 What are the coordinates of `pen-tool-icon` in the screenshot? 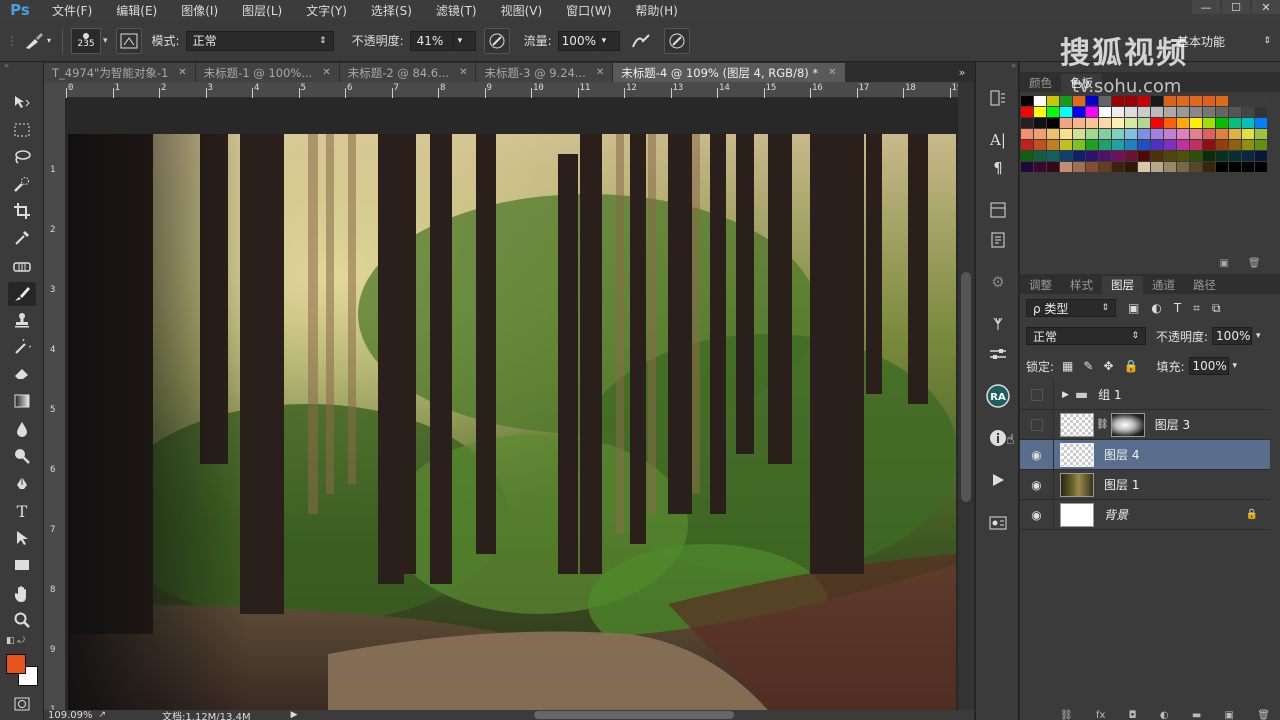 It's located at (22, 484).